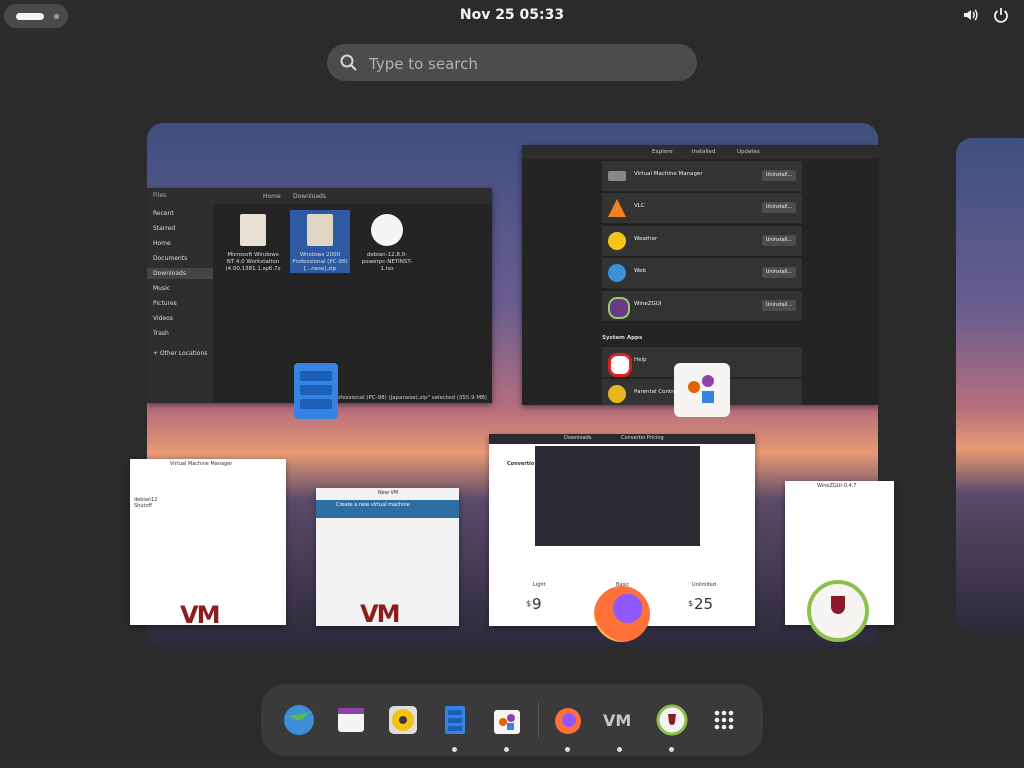  I want to click on sidebar-item-home: Home, so click(162, 243).